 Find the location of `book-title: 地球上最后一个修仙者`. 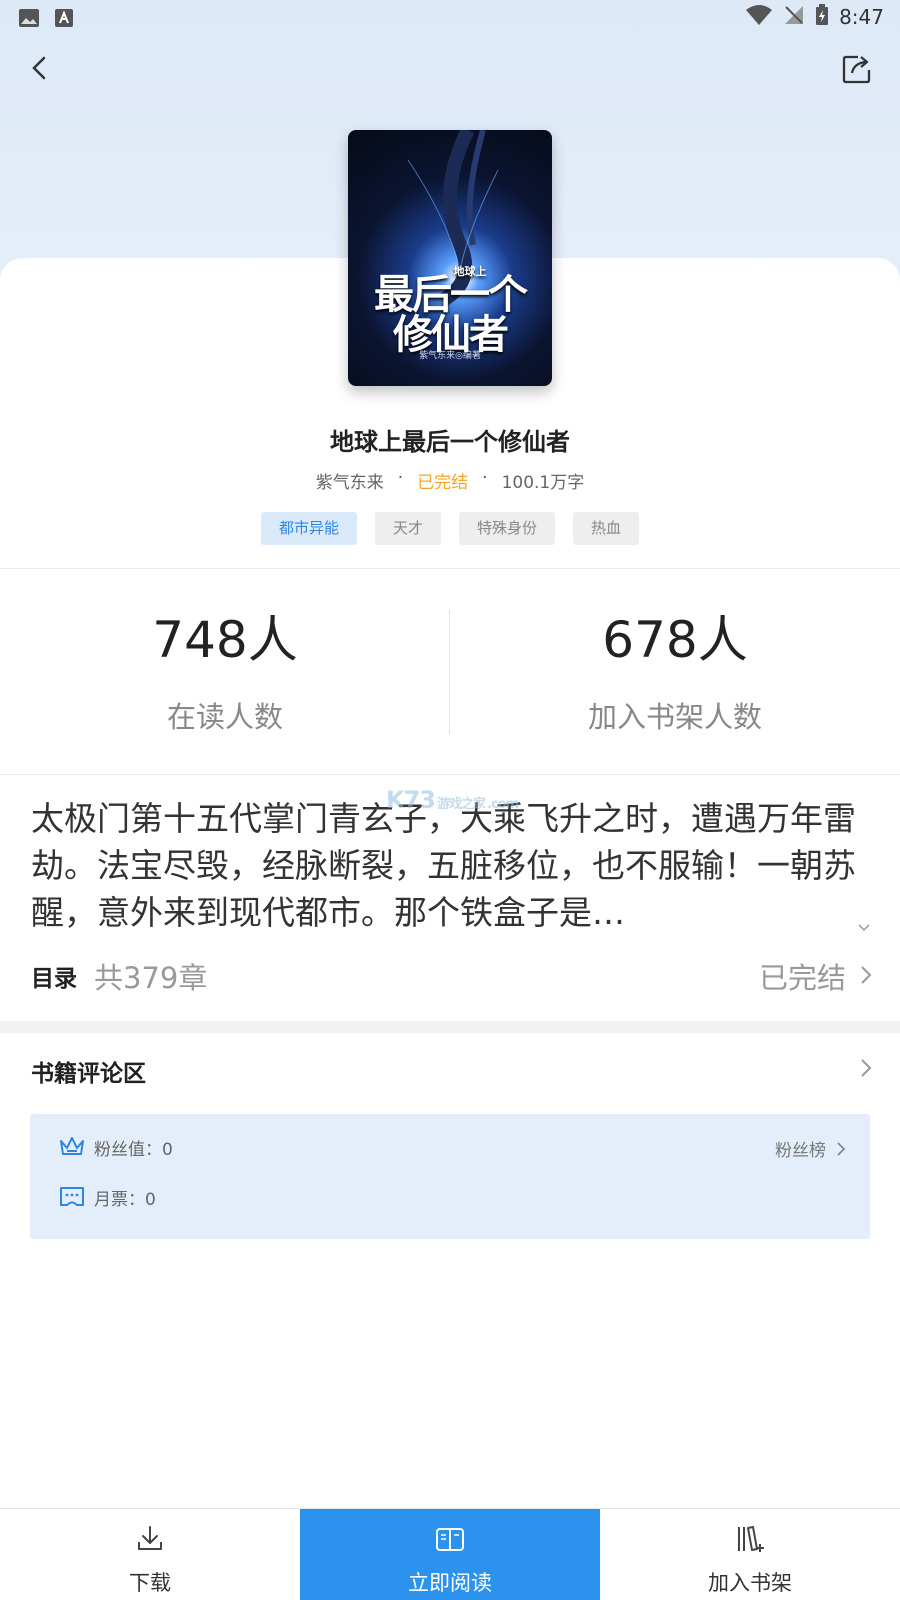

book-title: 地球上最后一个修仙者 is located at coordinates (450, 442).